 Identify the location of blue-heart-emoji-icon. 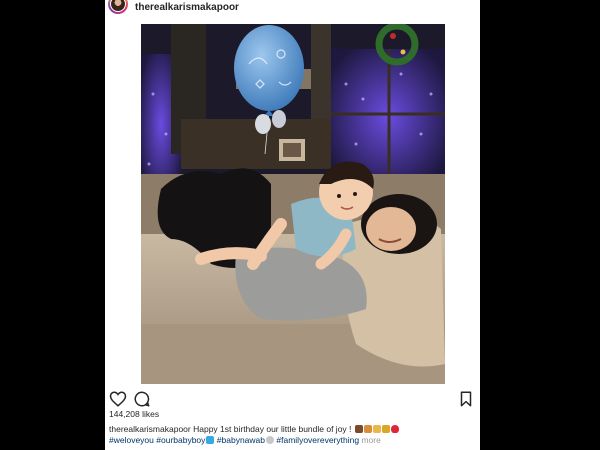
(210, 440).